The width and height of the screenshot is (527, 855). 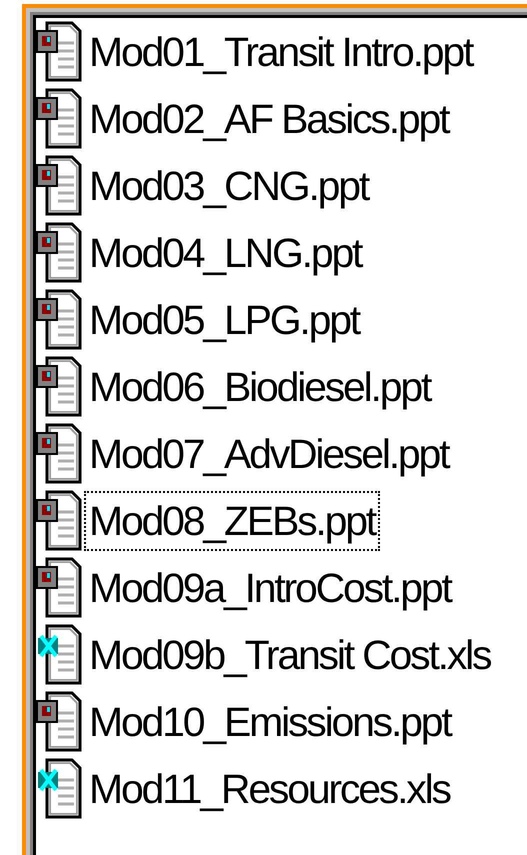 I want to click on file-name: Mod04_LNG.ppt, so click(x=225, y=252).